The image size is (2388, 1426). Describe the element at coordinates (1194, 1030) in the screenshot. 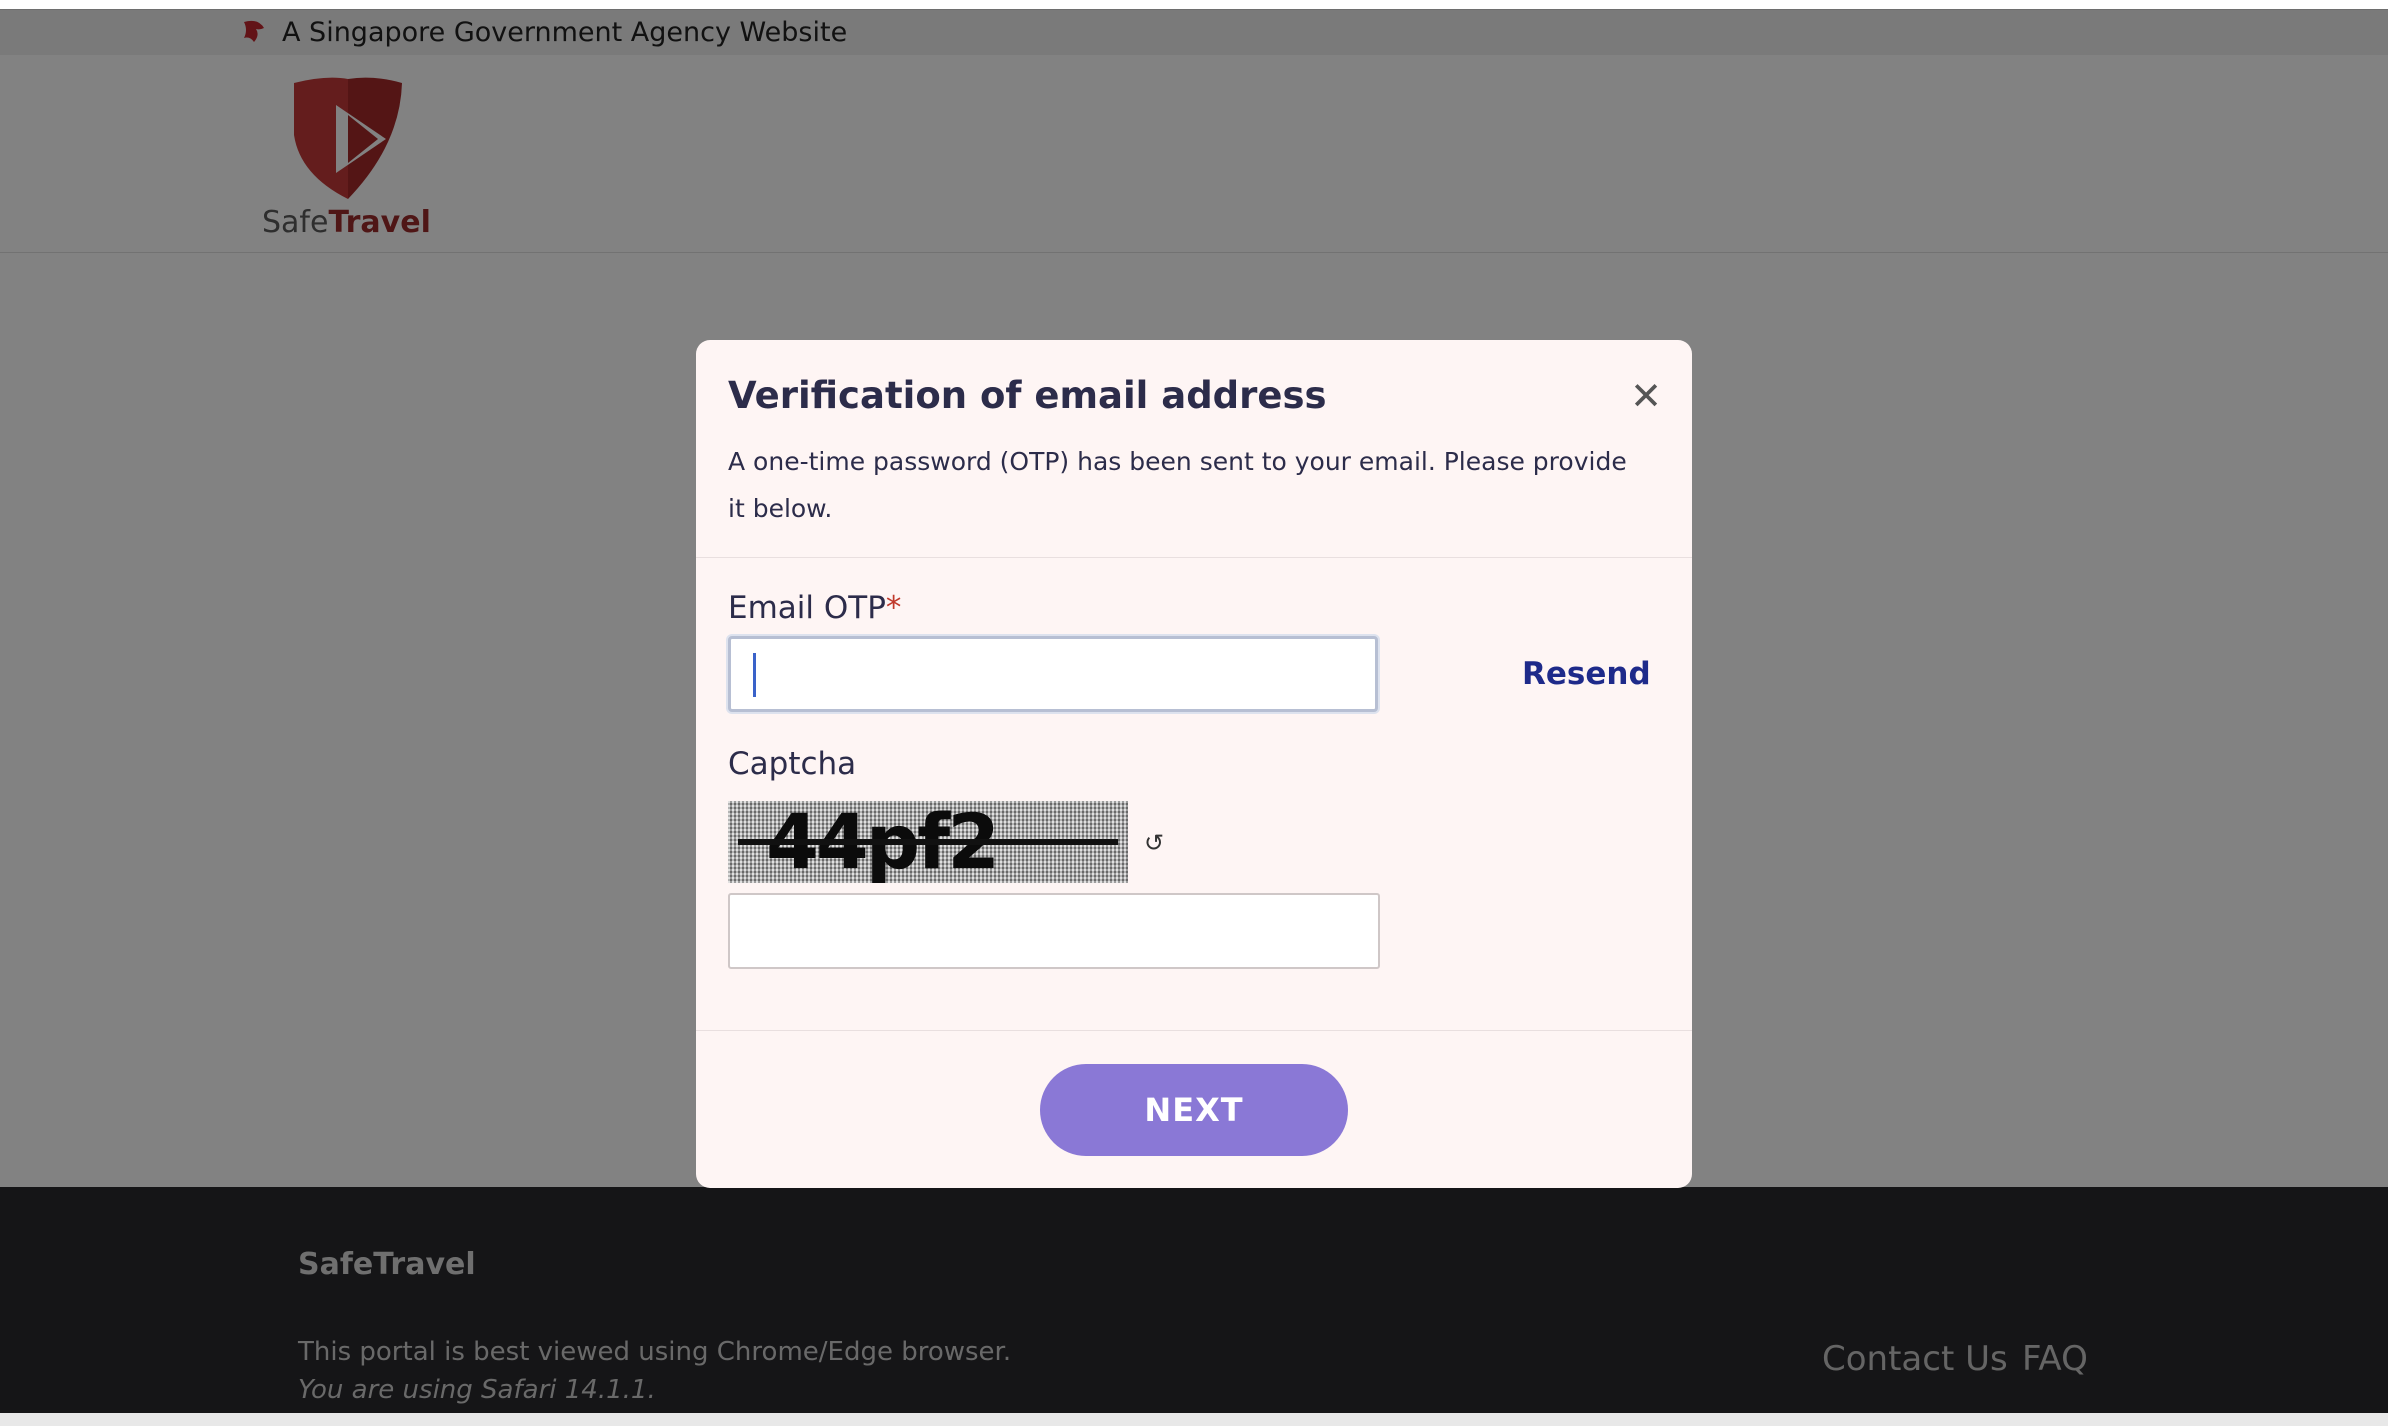

I see `dialog-footer-divider` at that location.